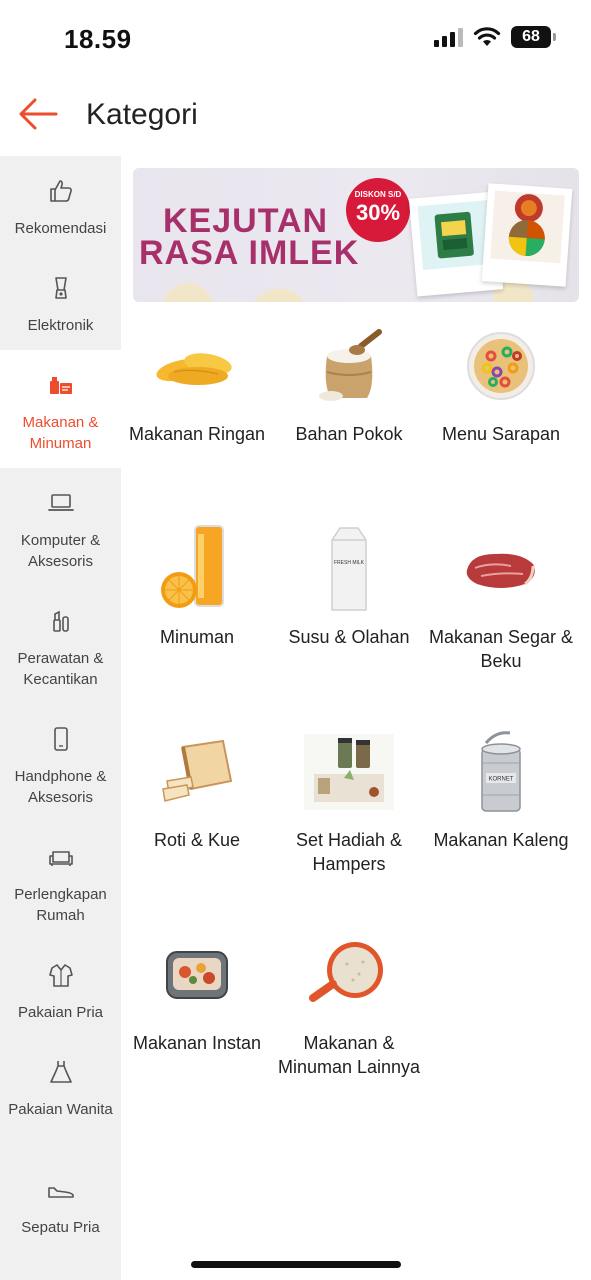  What do you see at coordinates (197, 637) in the screenshot?
I see `category-label: Minuman` at bounding box center [197, 637].